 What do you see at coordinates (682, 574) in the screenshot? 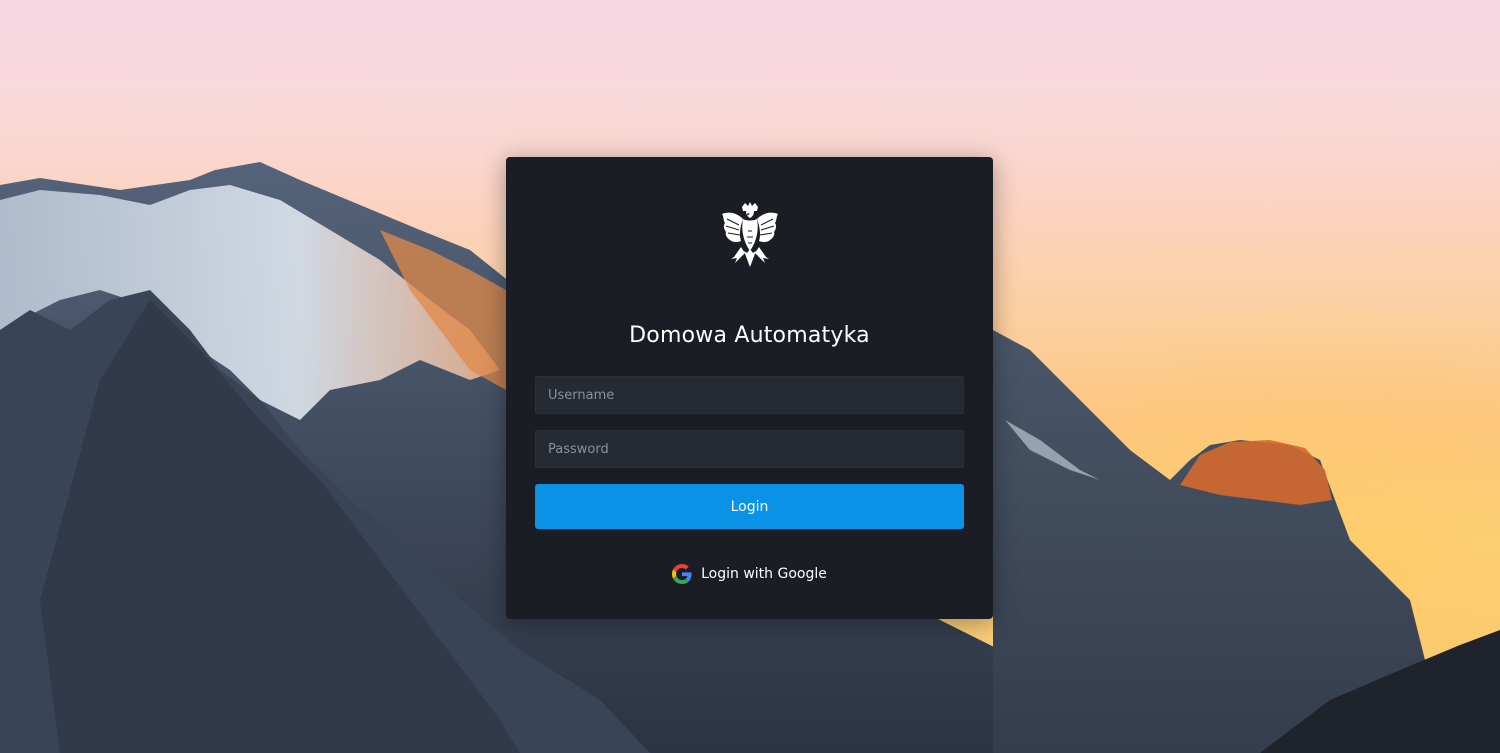
I see `google-g-icon` at bounding box center [682, 574].